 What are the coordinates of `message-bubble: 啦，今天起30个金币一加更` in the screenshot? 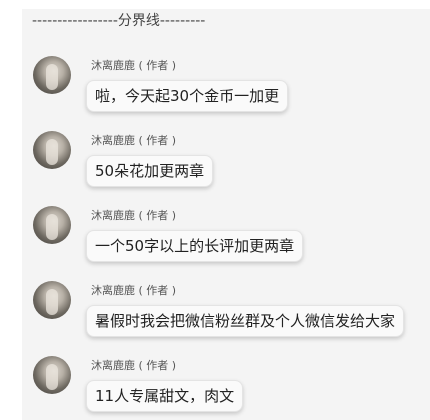 It's located at (187, 96).